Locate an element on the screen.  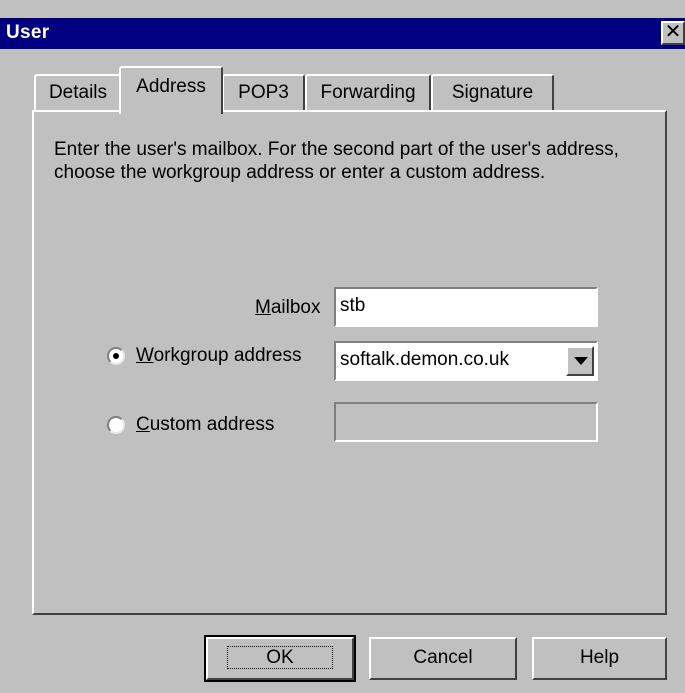
custom-radio is located at coordinates (116, 425).